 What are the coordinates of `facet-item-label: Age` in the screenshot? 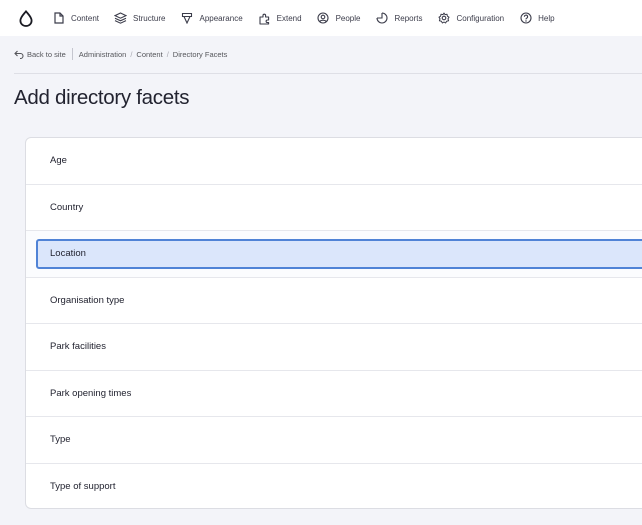 It's located at (58, 161).